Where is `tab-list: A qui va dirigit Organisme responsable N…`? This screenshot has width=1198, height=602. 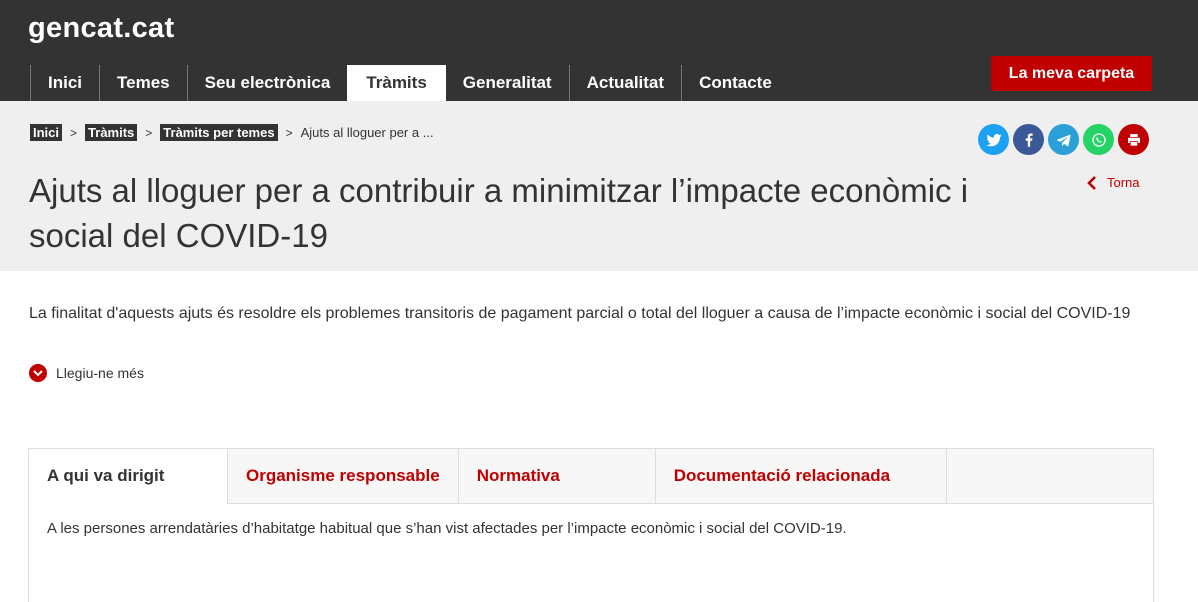
tab-list: A qui va dirigit Organisme responsable N… is located at coordinates (591, 476).